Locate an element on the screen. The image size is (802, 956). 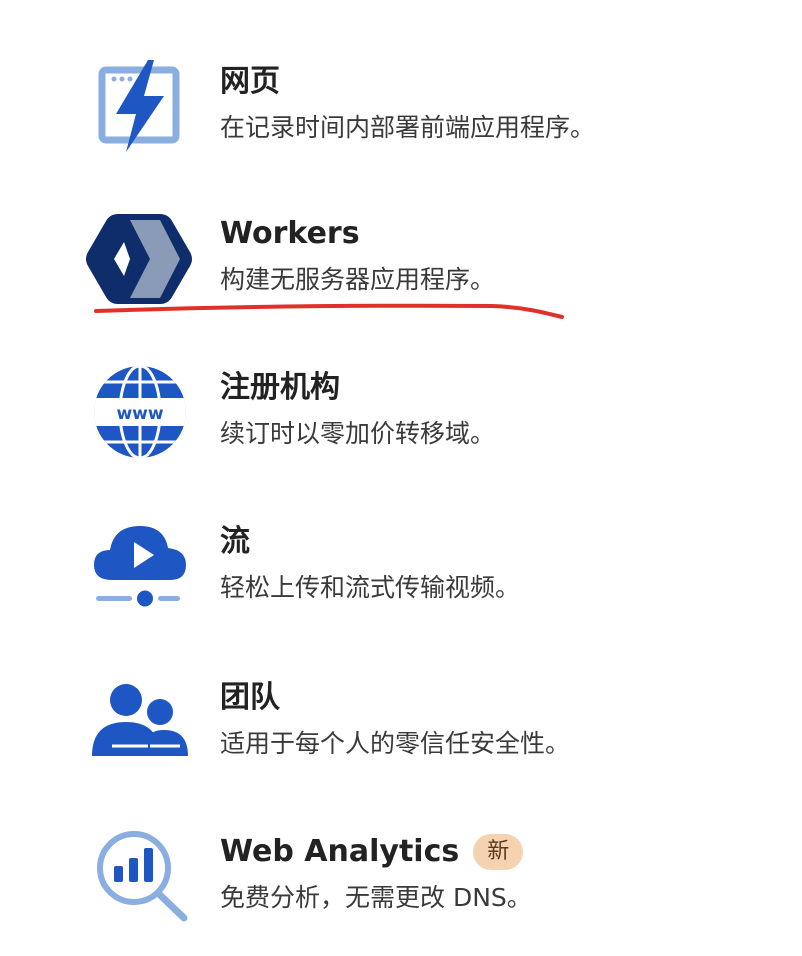
product-item-web-analytics: Web Analytics 新 免费分析，无需更改 DNS。 is located at coordinates (404, 890).